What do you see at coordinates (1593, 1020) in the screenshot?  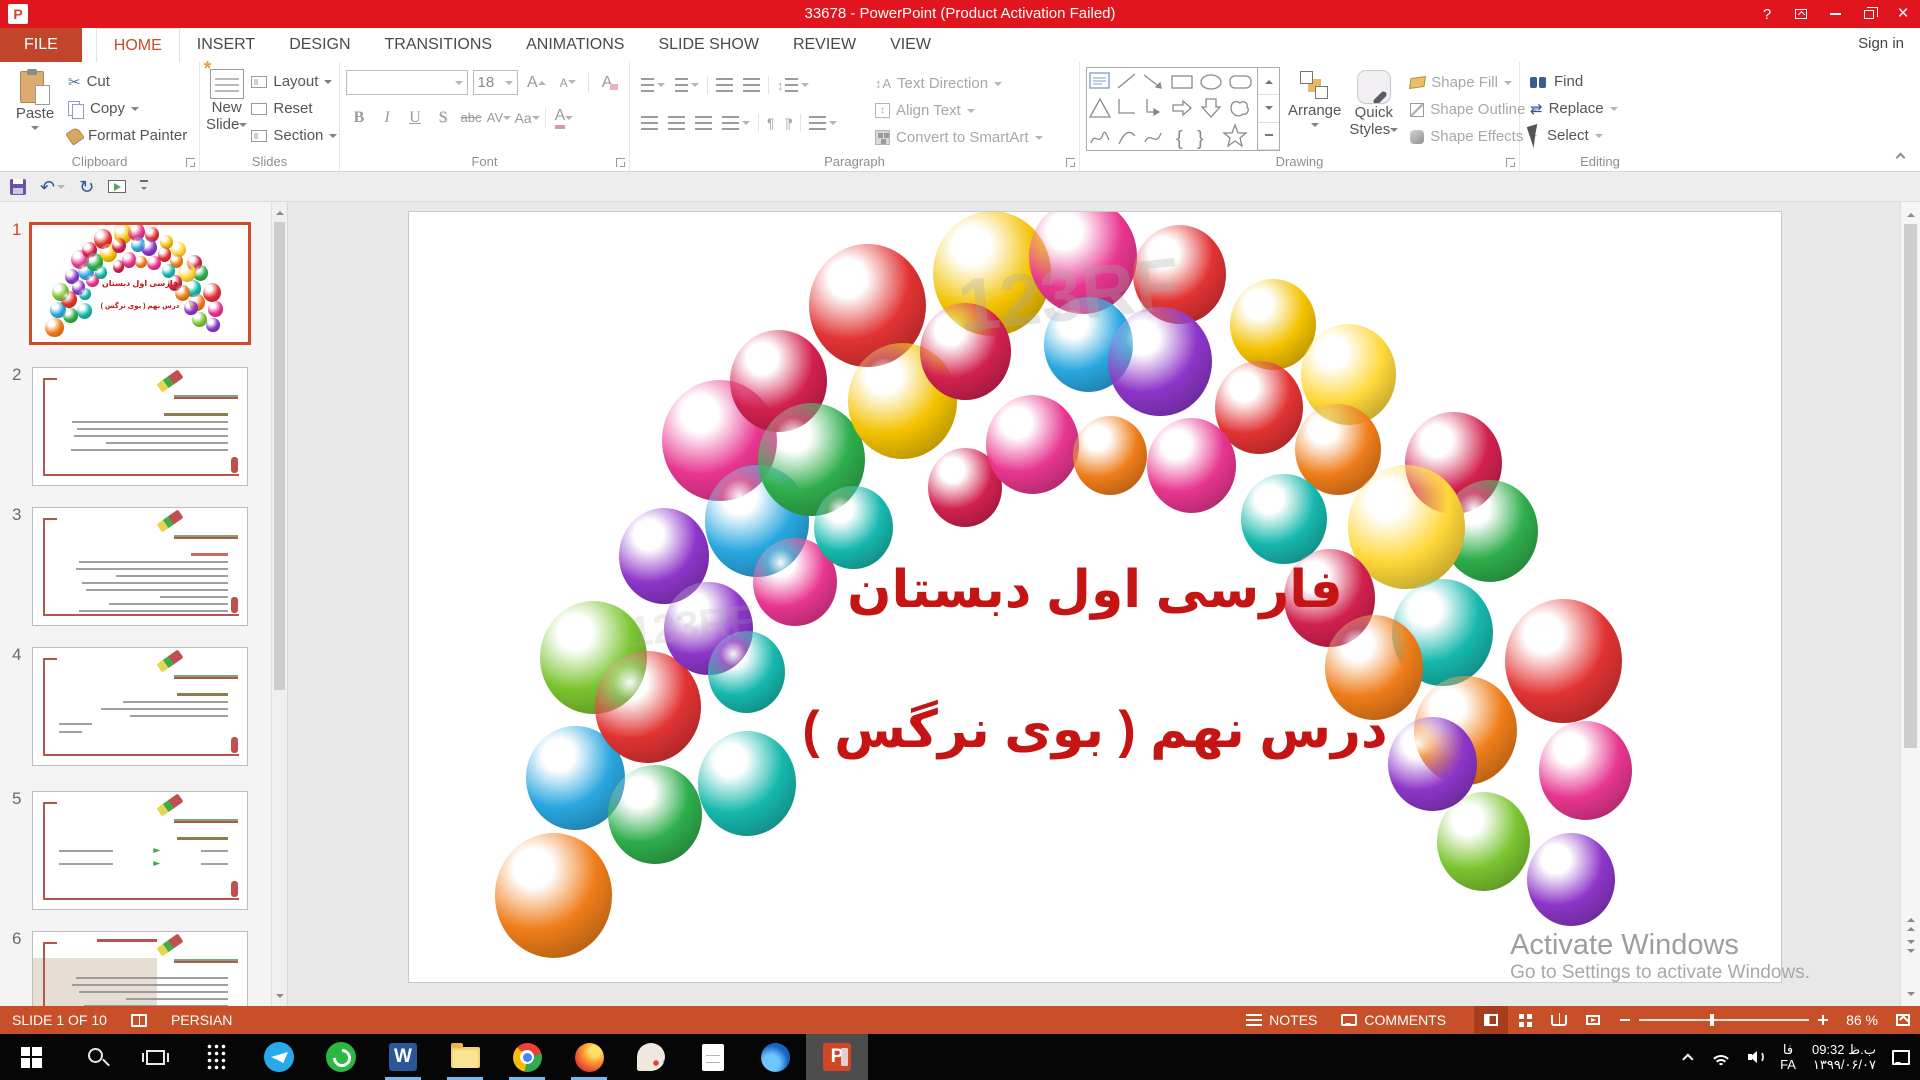 I see `slideshow-view-button` at bounding box center [1593, 1020].